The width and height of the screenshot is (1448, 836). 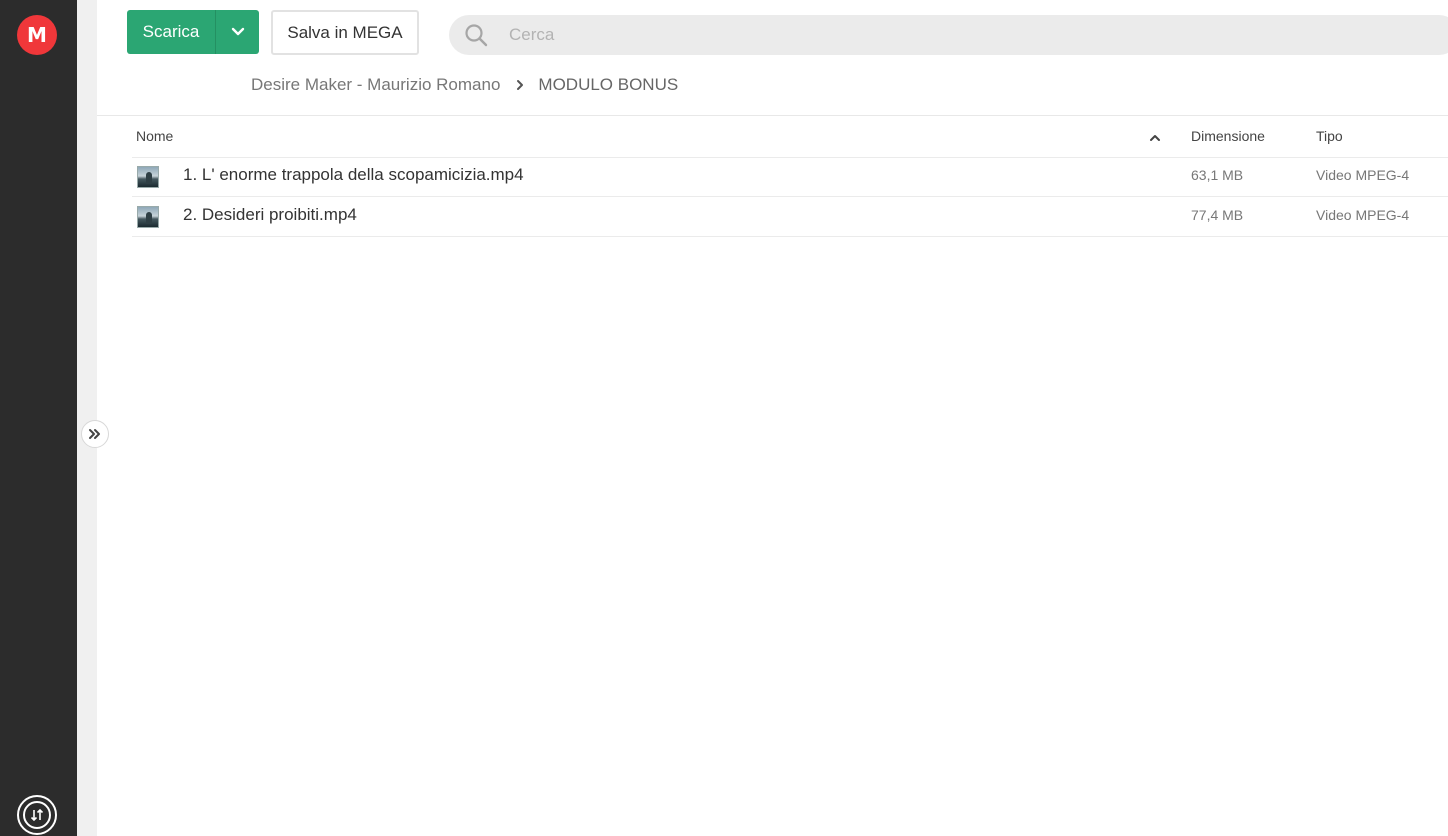 What do you see at coordinates (859, 35) in the screenshot?
I see `search-input` at bounding box center [859, 35].